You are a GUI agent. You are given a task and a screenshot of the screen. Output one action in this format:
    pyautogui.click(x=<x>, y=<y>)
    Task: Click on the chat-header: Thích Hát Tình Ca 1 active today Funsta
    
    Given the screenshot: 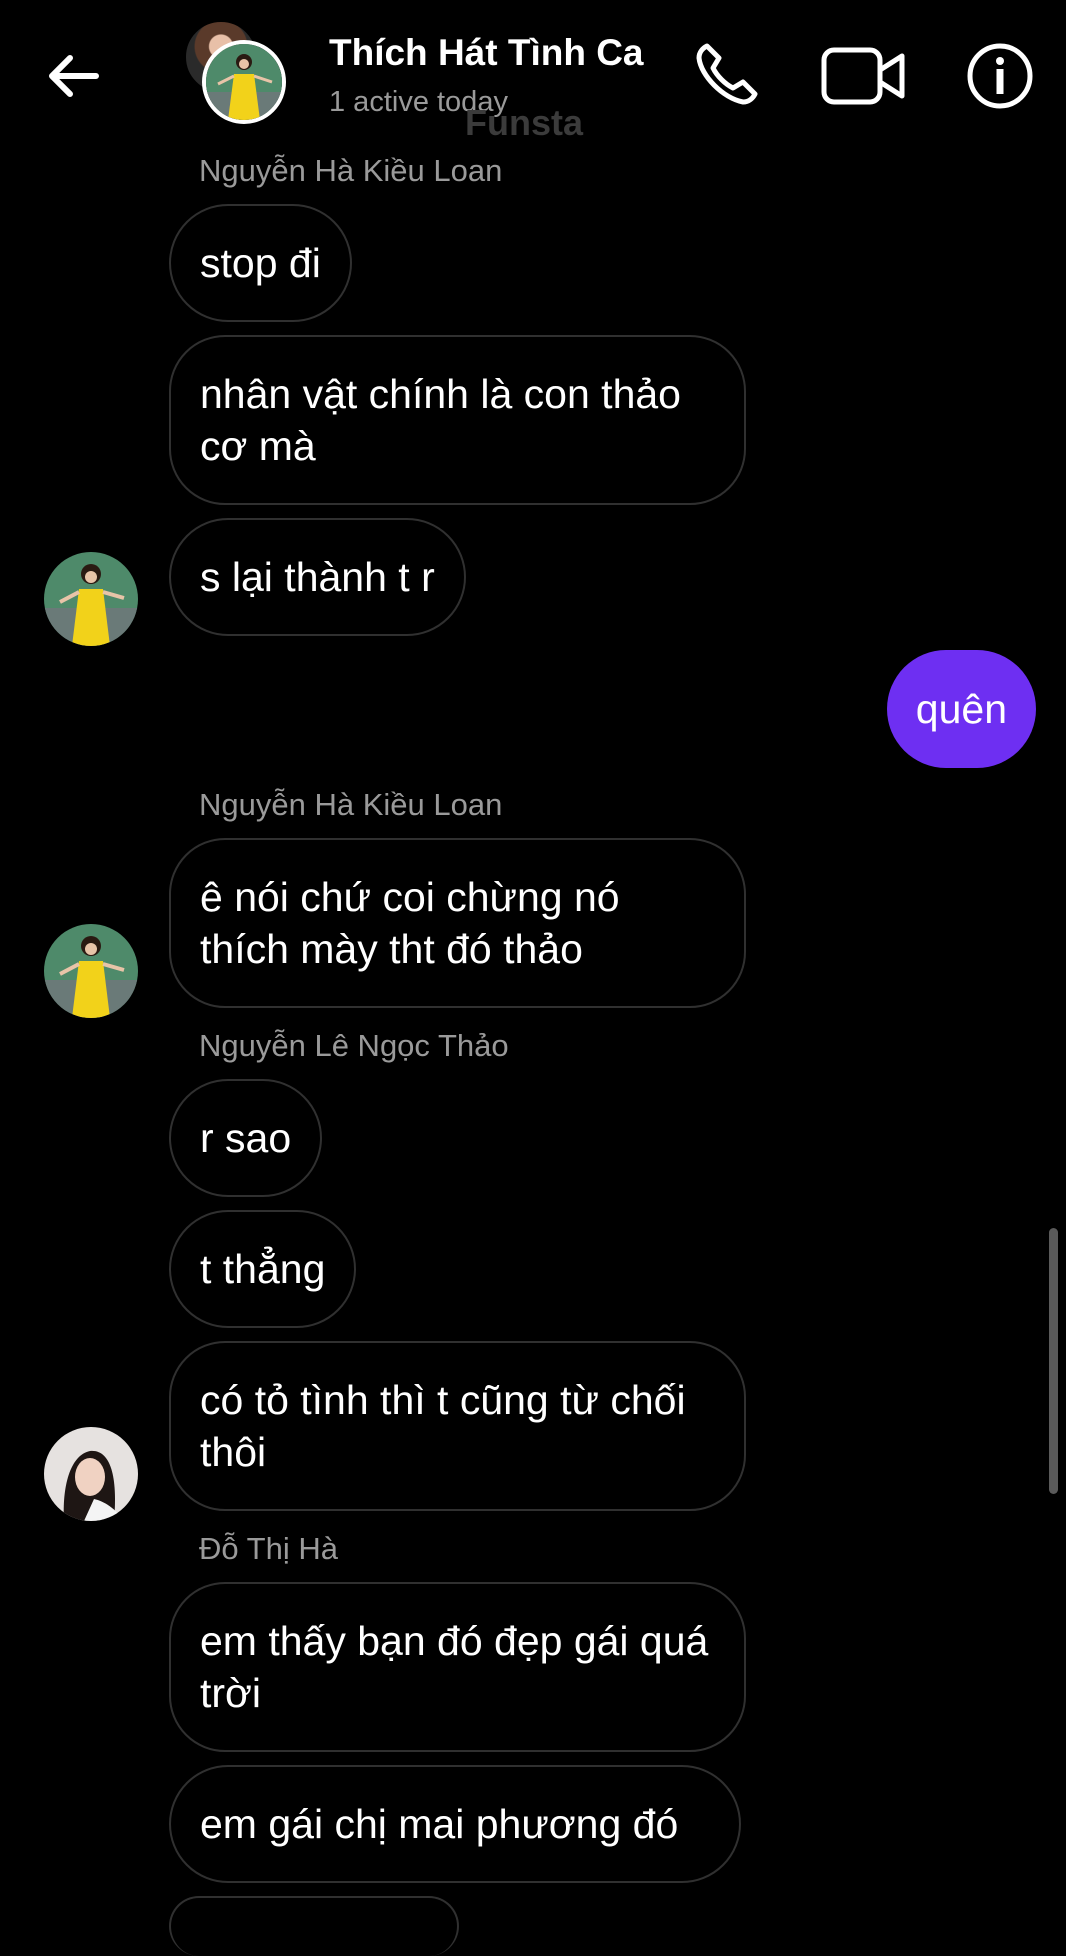 What is the action you would take?
    pyautogui.click(x=533, y=80)
    